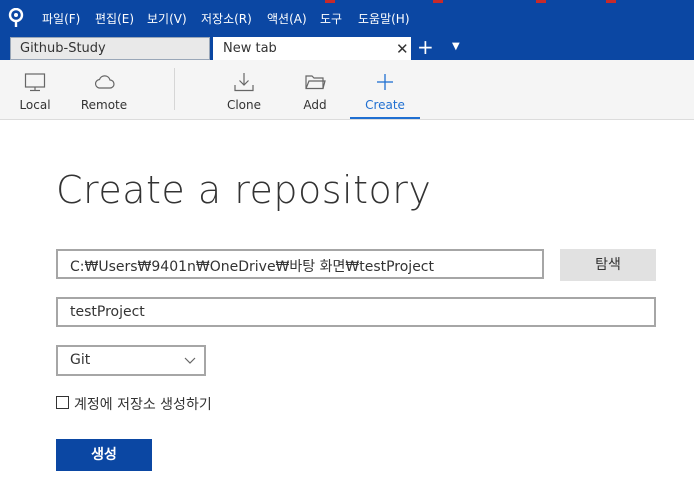  I want to click on add-label: Add, so click(315, 105).